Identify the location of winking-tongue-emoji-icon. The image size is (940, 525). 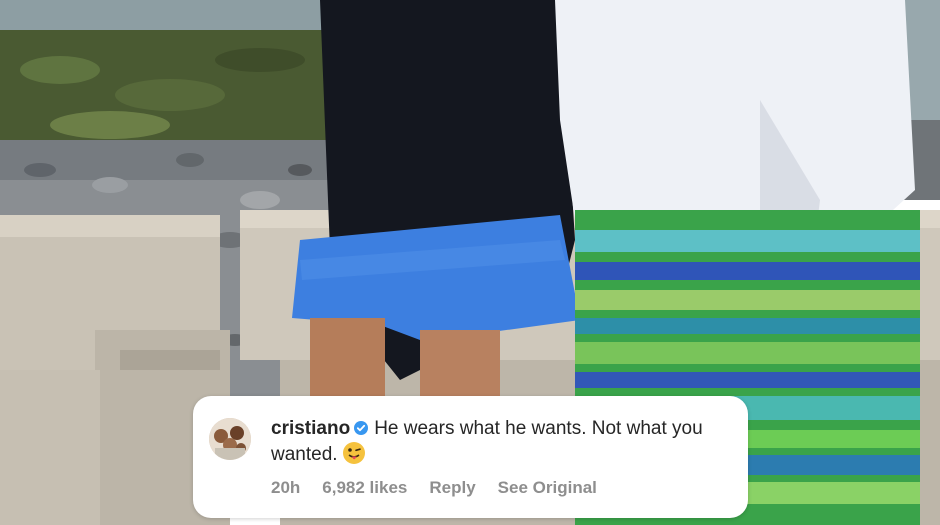
(353, 453).